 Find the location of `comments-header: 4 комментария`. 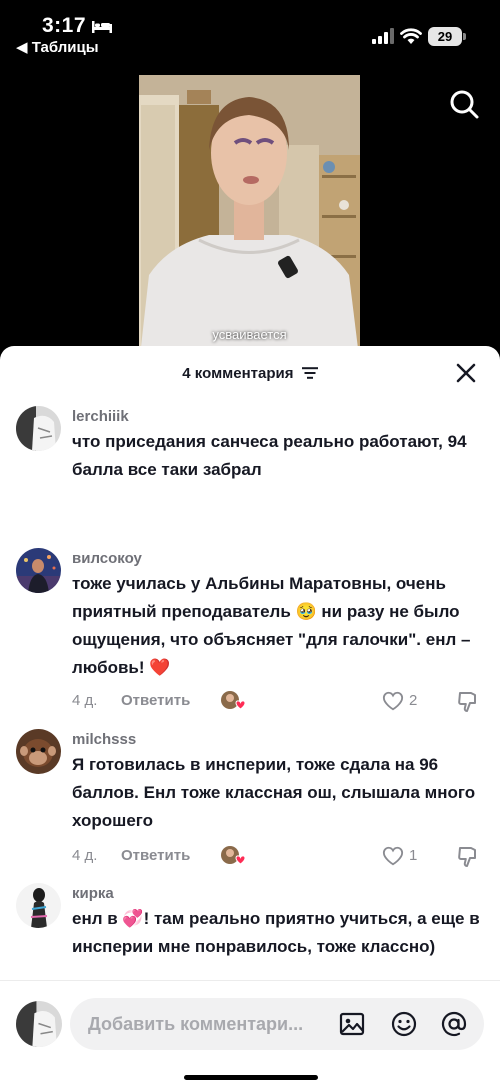

comments-header: 4 комментария is located at coordinates (250, 373).